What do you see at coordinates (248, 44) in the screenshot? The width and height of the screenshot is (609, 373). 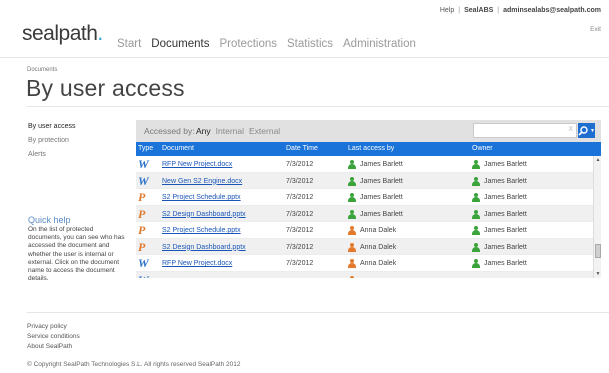 I see `nav-protections: Protections` at bounding box center [248, 44].